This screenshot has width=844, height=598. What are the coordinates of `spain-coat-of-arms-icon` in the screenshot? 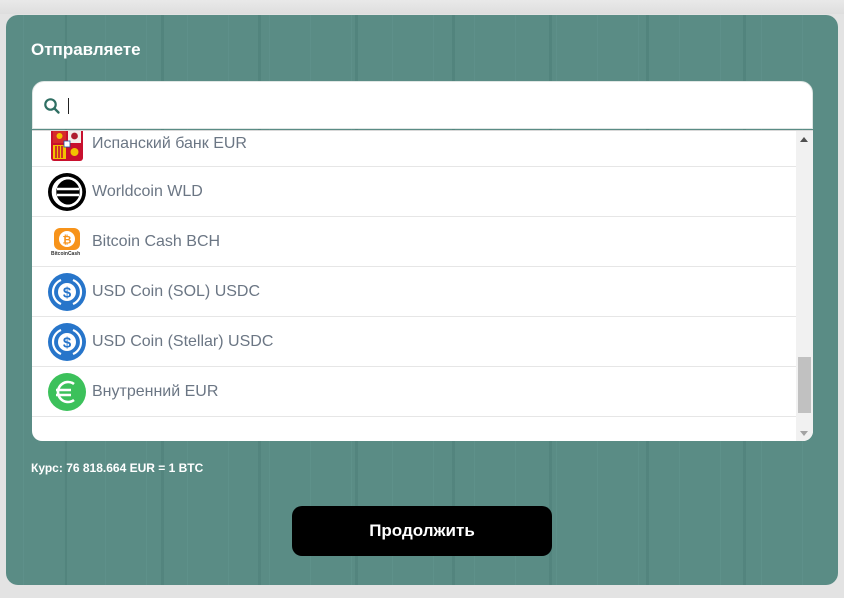 It's located at (67, 146).